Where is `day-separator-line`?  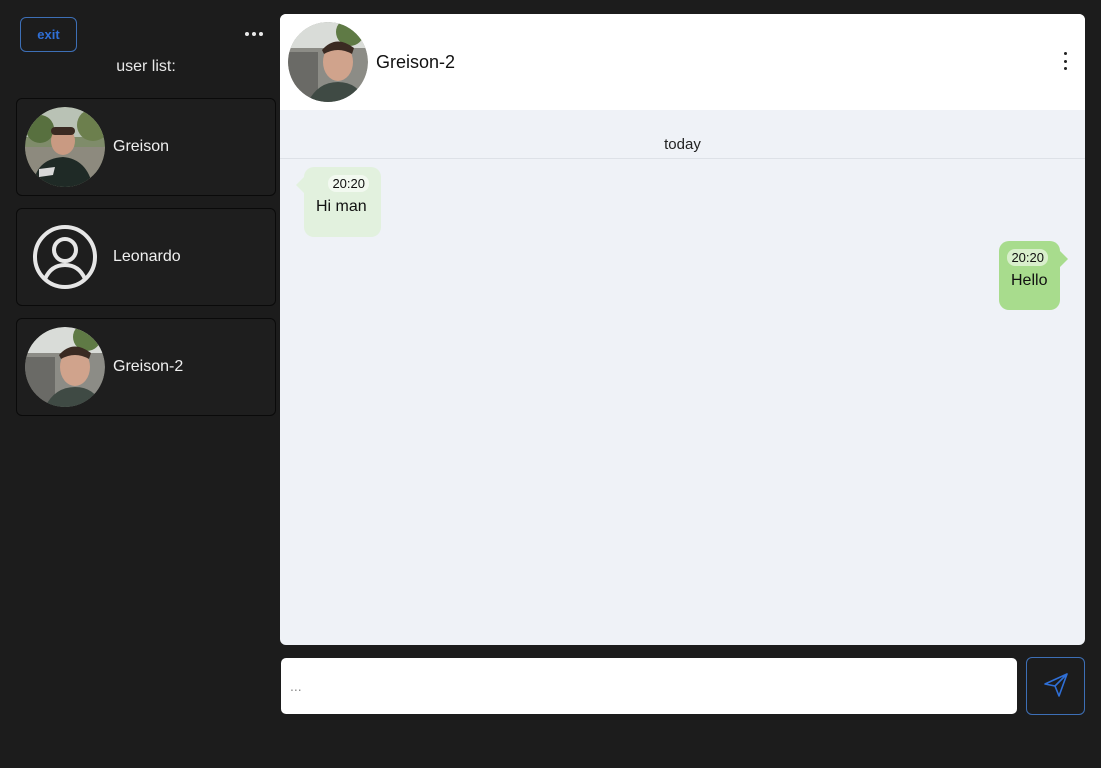
day-separator-line is located at coordinates (682, 158).